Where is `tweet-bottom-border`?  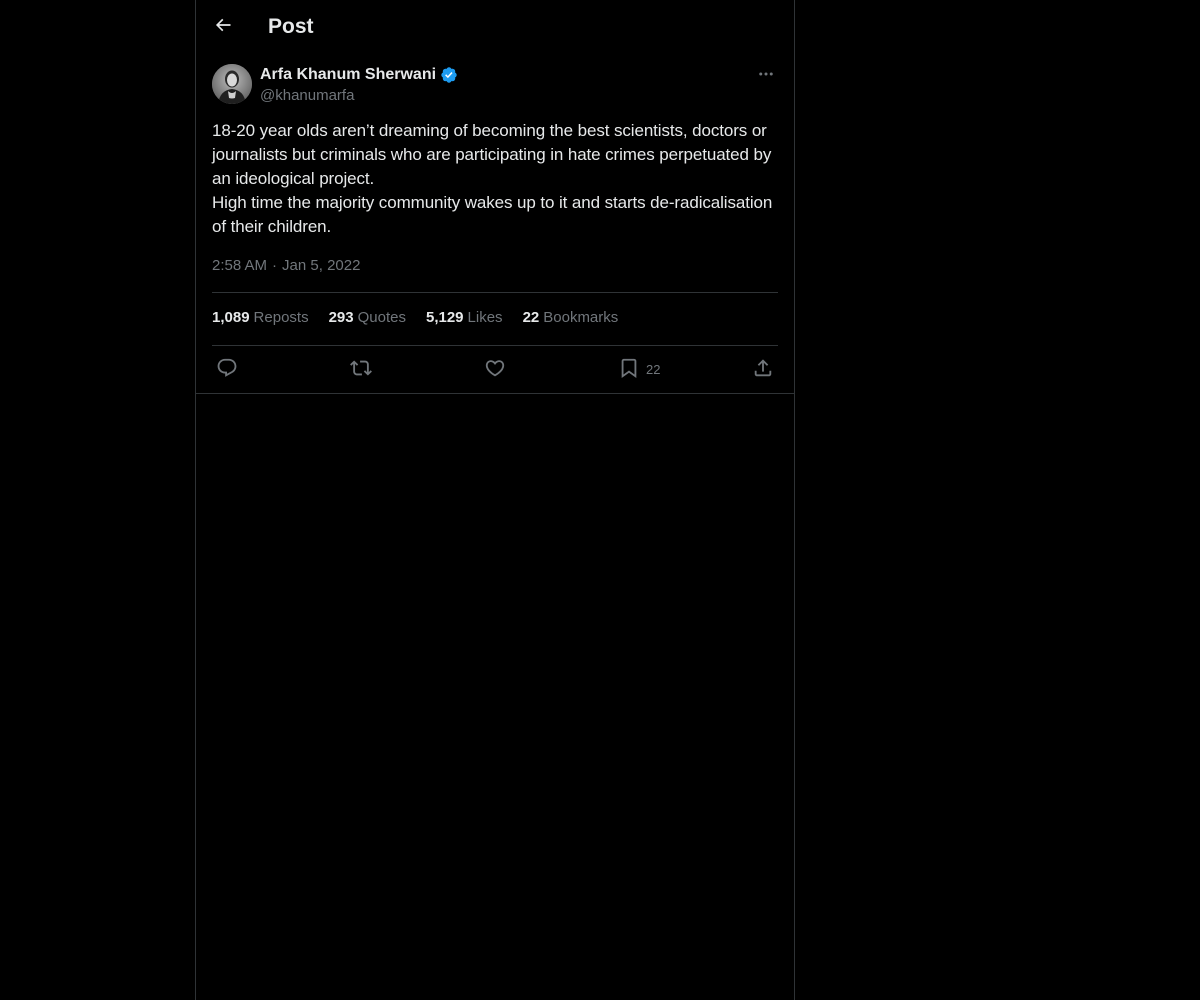 tweet-bottom-border is located at coordinates (495, 393).